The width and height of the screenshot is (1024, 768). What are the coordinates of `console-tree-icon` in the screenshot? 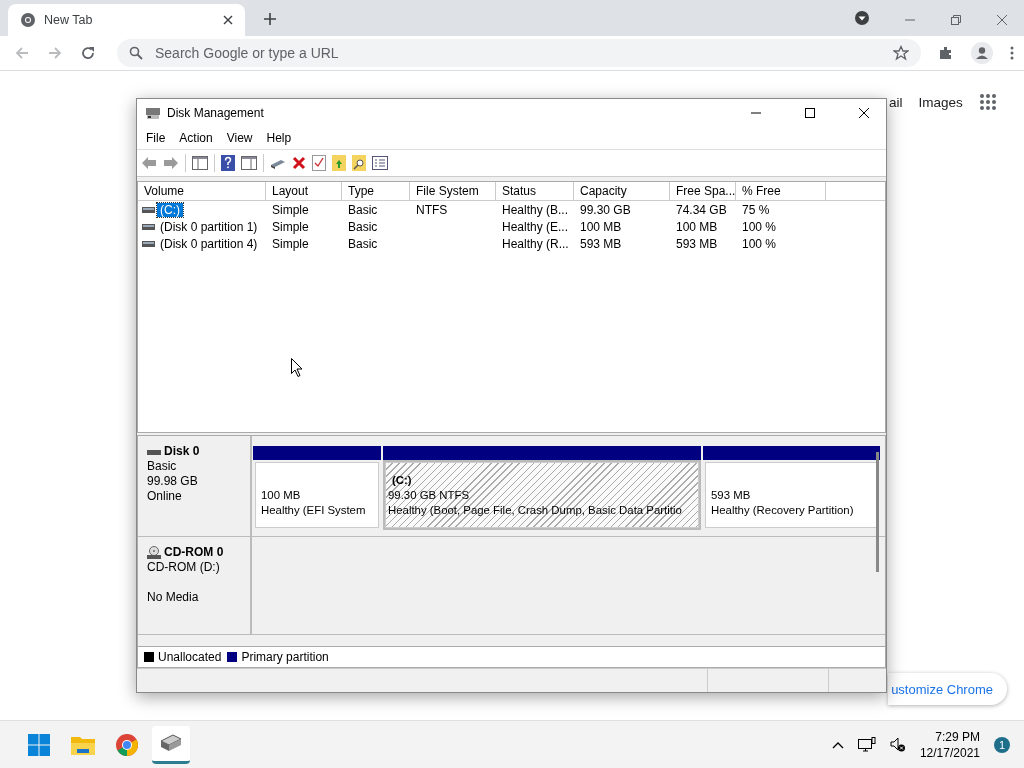 It's located at (200, 163).